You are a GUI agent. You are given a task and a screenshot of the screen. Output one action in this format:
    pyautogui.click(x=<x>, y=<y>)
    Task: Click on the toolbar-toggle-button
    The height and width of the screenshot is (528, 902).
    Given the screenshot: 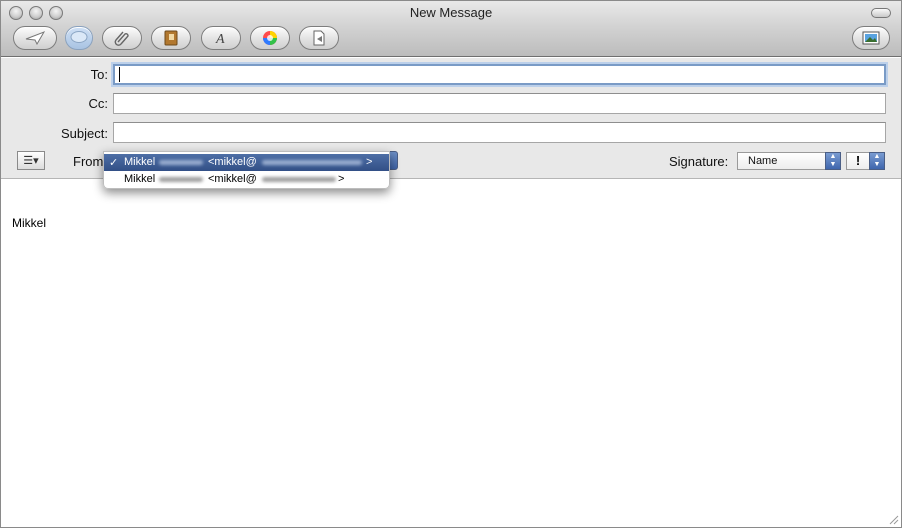 What is the action you would take?
    pyautogui.click(x=881, y=13)
    